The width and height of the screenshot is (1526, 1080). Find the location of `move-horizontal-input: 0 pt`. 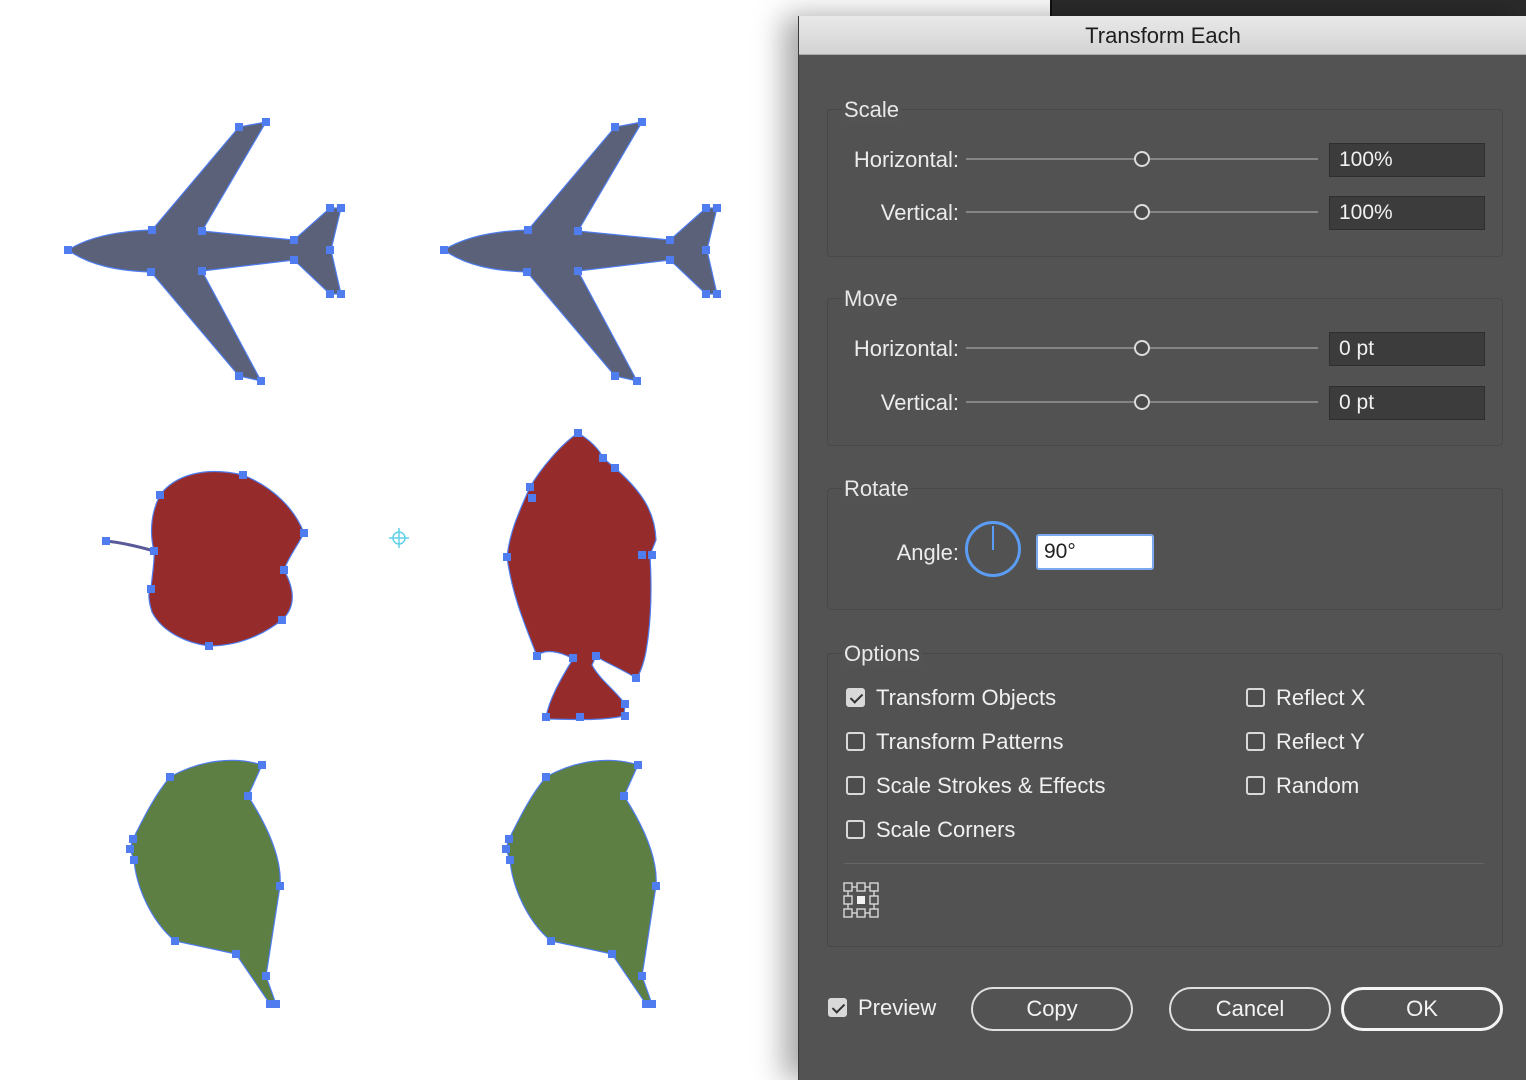

move-horizontal-input: 0 pt is located at coordinates (1407, 349).